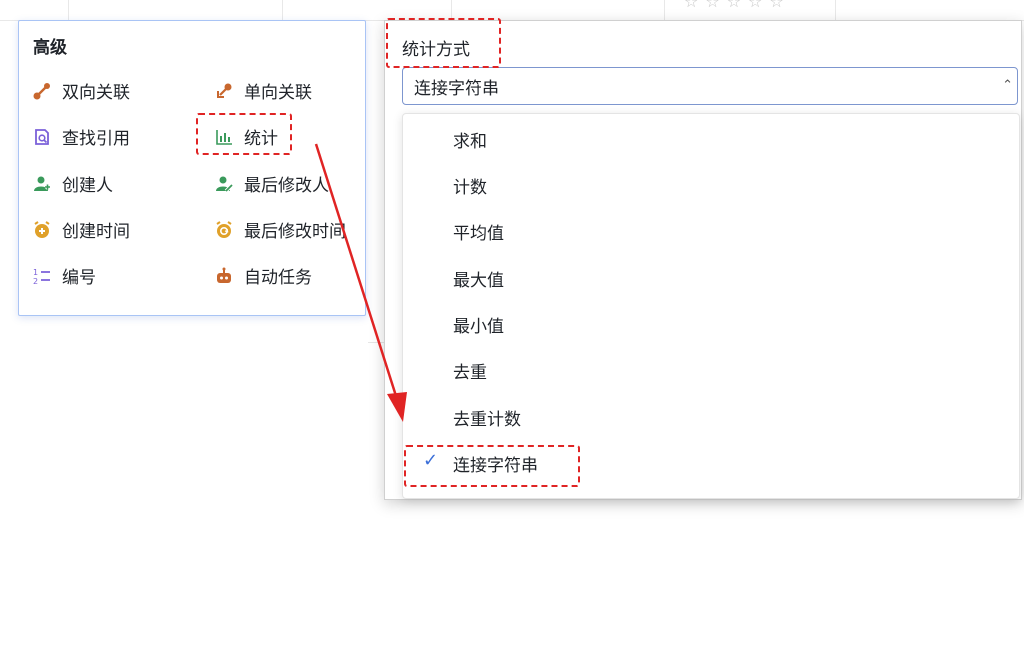  Describe the element at coordinates (360, 282) in the screenshot. I see `annotation-arrow` at that location.